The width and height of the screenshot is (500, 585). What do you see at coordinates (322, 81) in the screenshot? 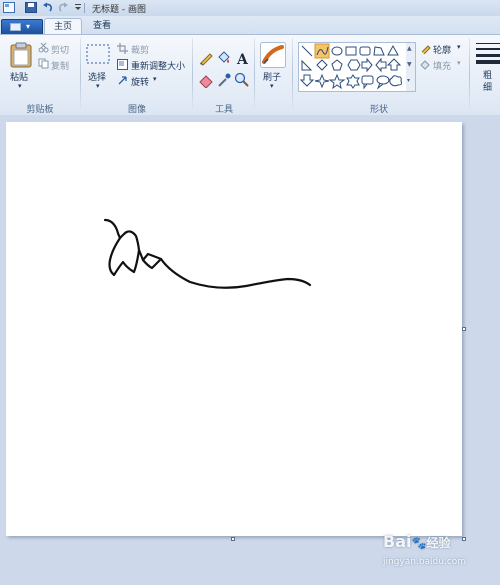
I see `four-point-star-icon` at bounding box center [322, 81].